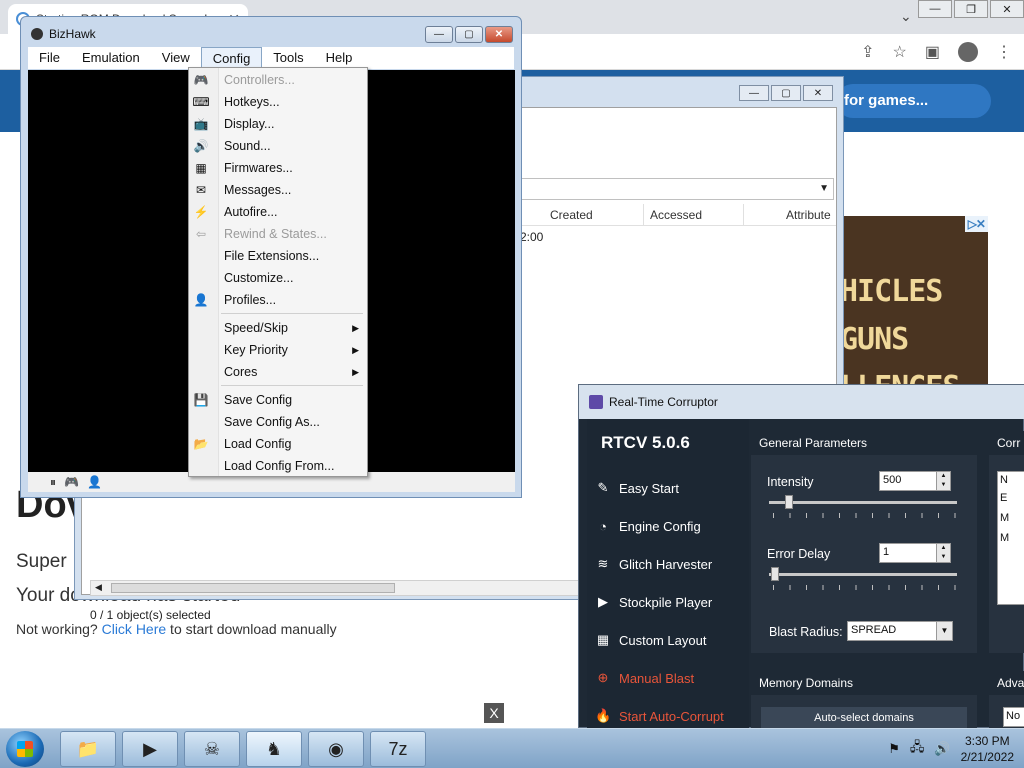  Describe the element at coordinates (900, 52) in the screenshot. I see `bookmark-star-icon: ☆` at that location.